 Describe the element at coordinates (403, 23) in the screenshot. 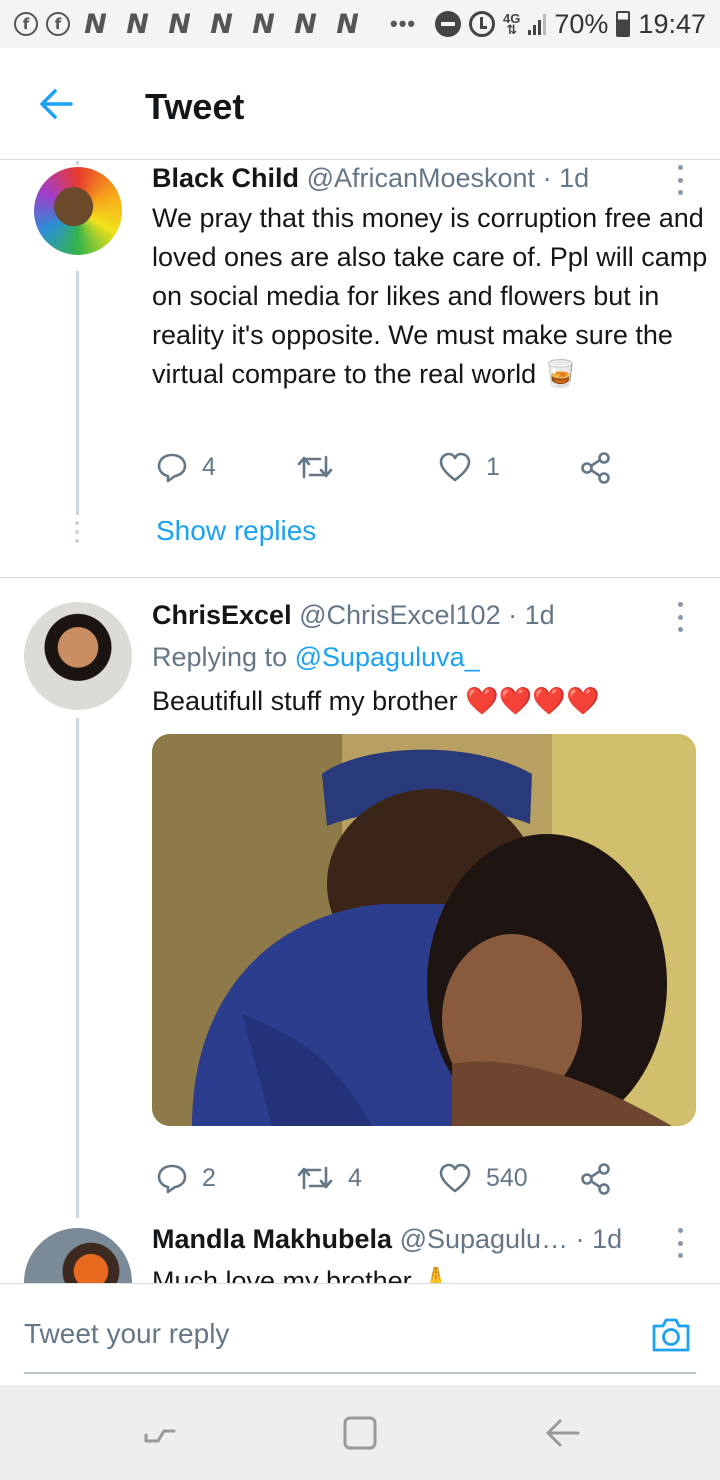

I see `more-notifications-icon: •••` at that location.